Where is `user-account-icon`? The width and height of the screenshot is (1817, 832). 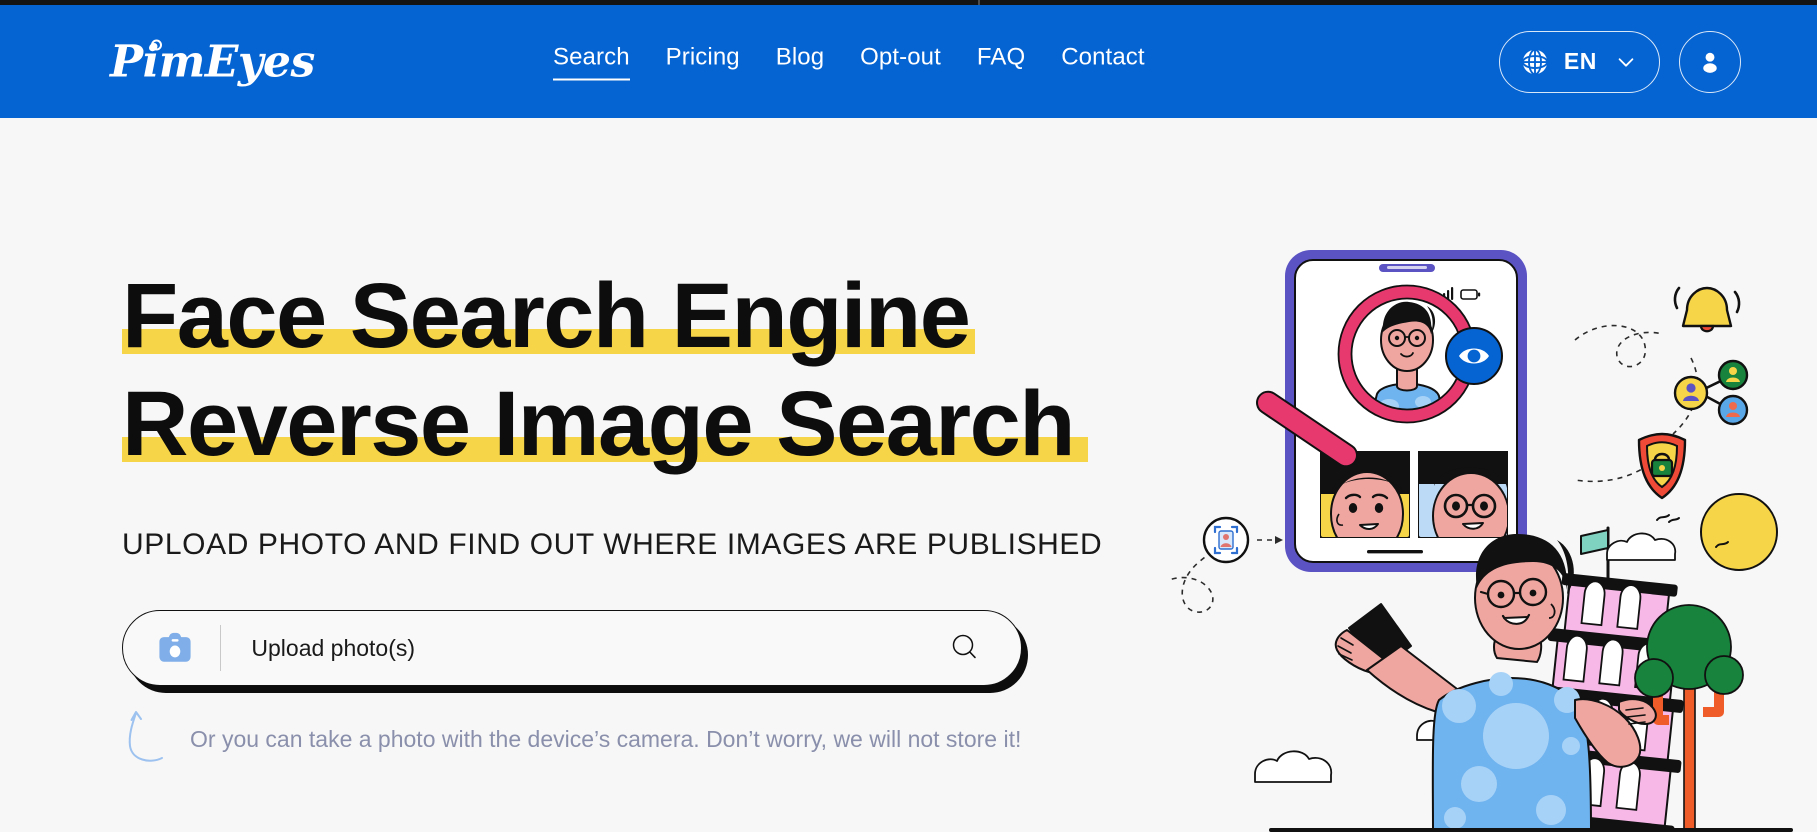 user-account-icon is located at coordinates (1710, 62).